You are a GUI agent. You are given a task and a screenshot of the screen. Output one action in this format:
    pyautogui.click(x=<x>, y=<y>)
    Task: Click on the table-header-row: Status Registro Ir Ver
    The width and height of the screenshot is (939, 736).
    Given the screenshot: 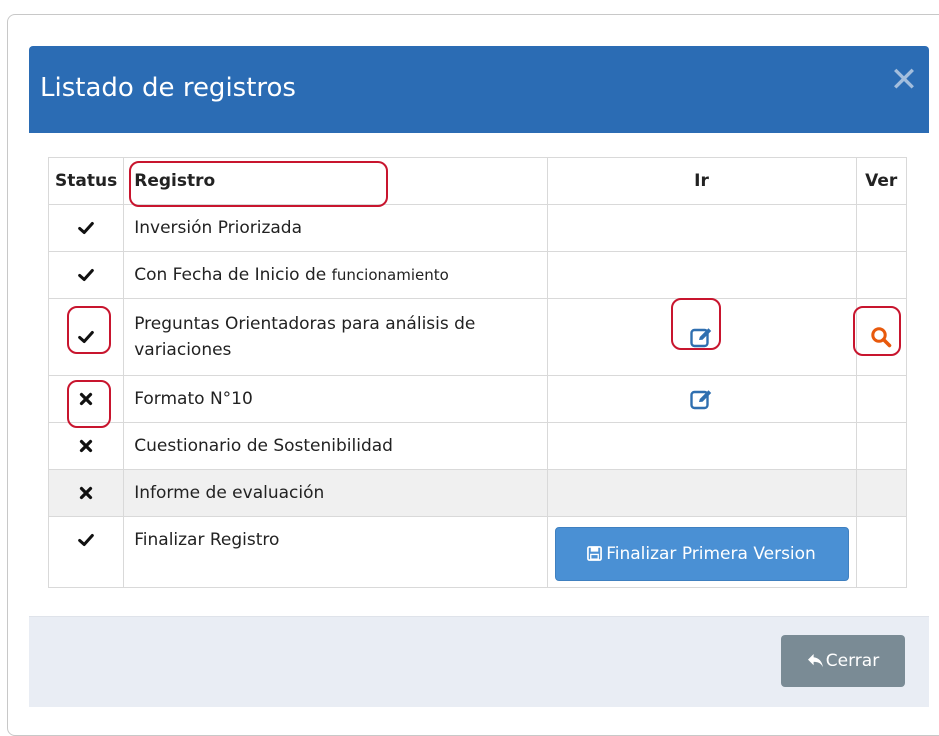 What is the action you would take?
    pyautogui.click(x=477, y=181)
    